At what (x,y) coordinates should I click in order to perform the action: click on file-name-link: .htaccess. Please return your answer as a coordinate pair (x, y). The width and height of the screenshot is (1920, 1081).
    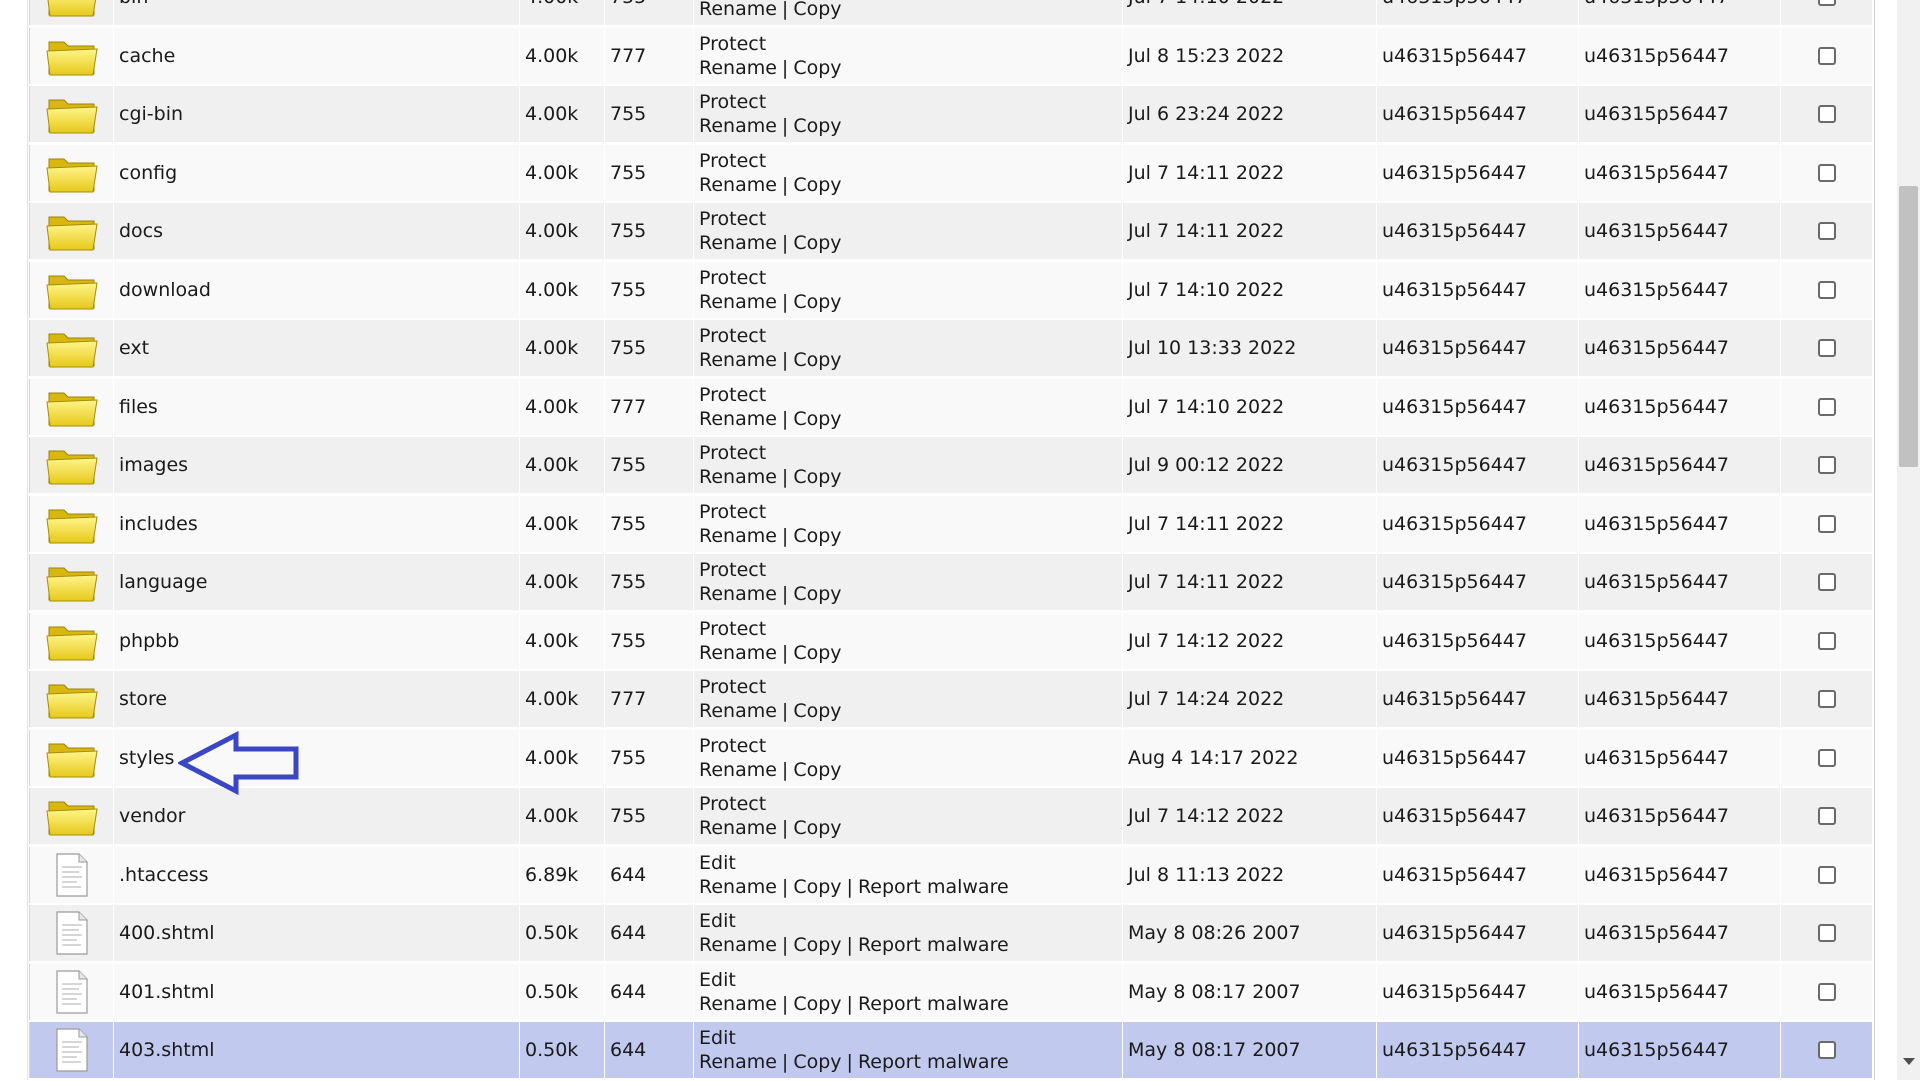
    Looking at the image, I should click on (164, 875).